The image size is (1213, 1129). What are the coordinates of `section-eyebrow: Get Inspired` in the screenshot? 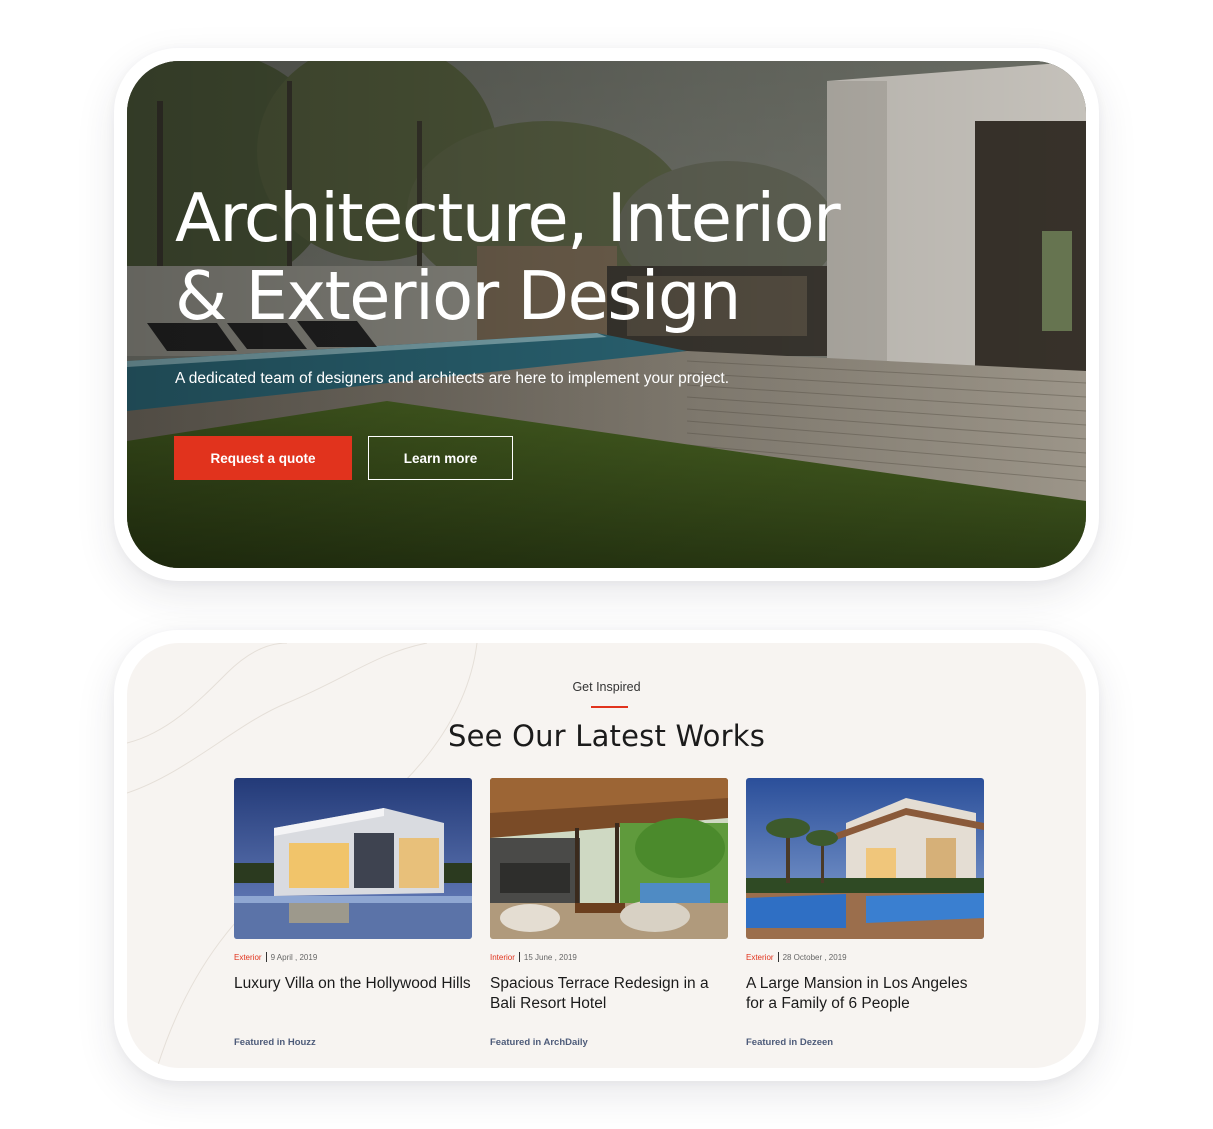 It's located at (606, 687).